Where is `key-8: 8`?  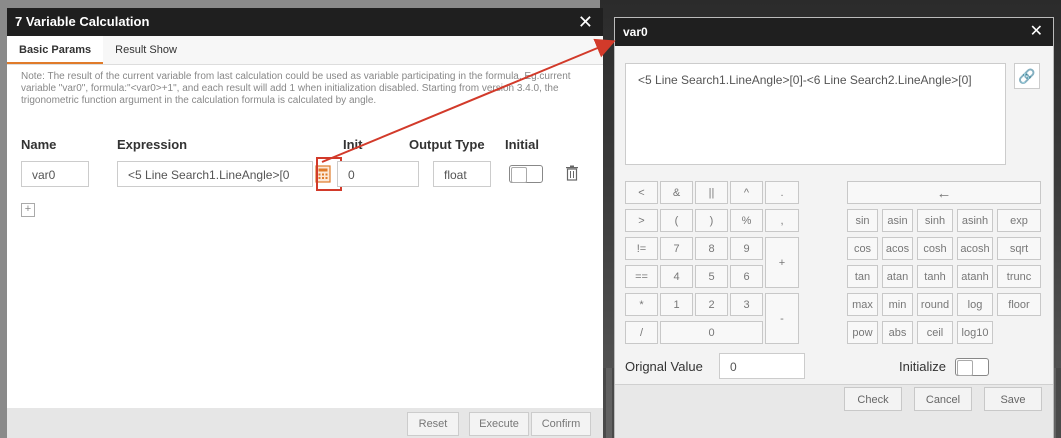
key-8: 8 is located at coordinates (711, 248).